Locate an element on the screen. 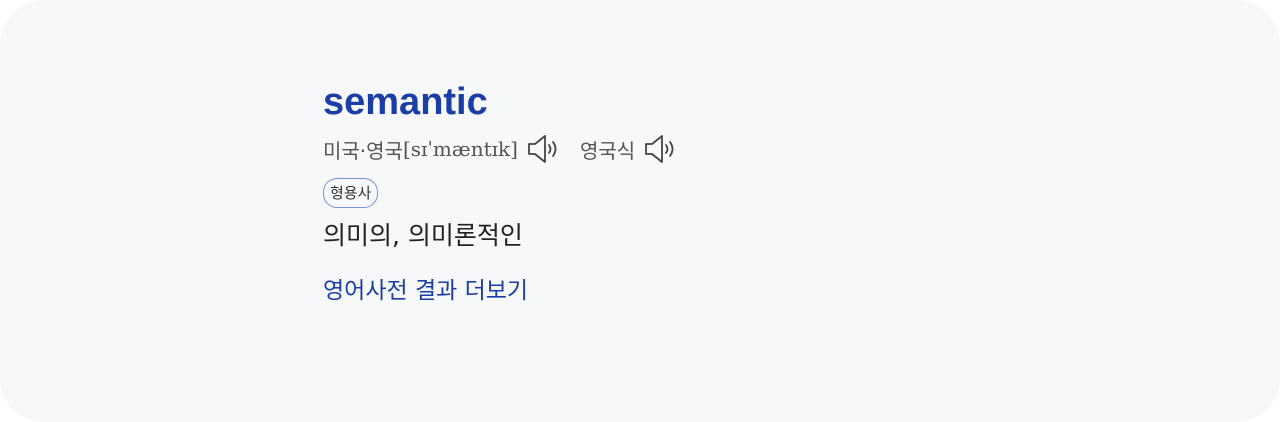 The image size is (1280, 422). pronunciation-row: 미국·영국 [sɪˈmæntɪk] 영국식 is located at coordinates (500, 149).